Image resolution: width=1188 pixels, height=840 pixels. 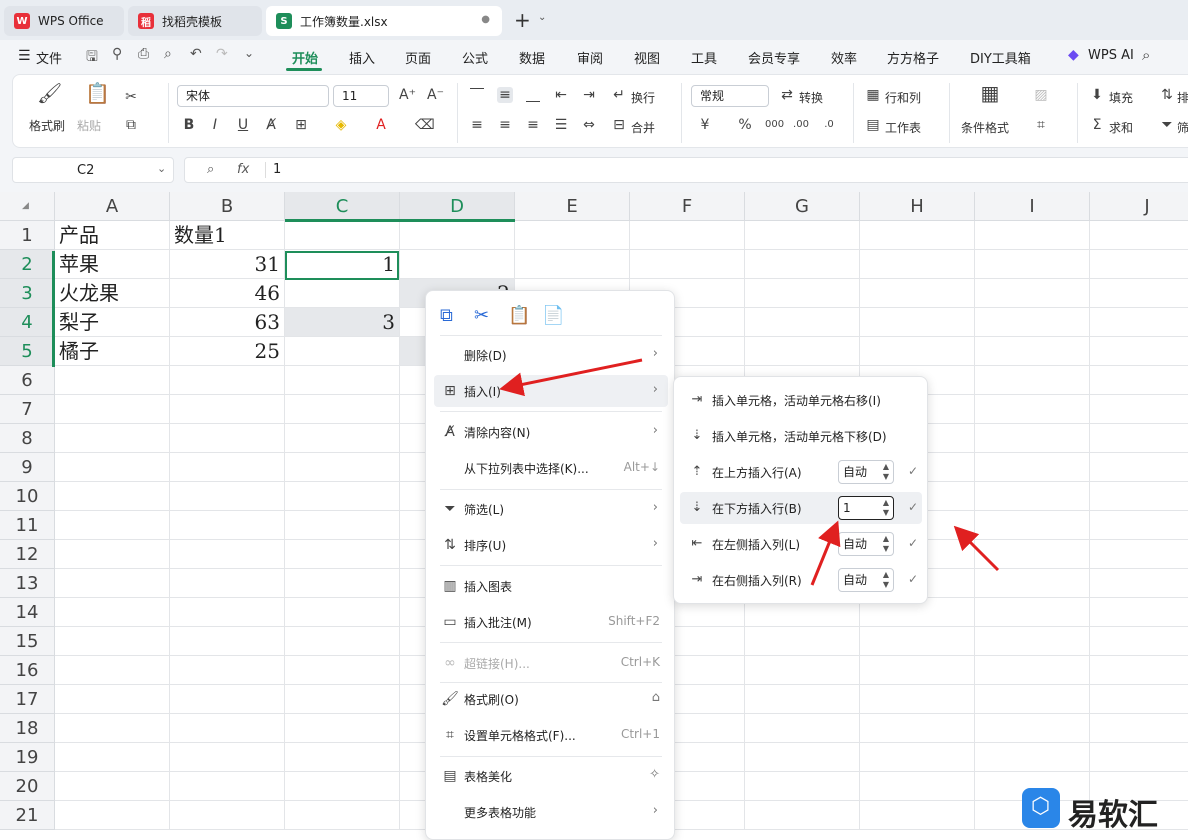 What do you see at coordinates (749, 472) in the screenshot?
I see `annotation-arrows` at bounding box center [749, 472].